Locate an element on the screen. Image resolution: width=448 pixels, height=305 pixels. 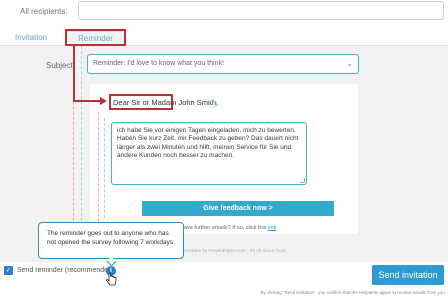
tab-invitation: Invitation is located at coordinates (31, 38).